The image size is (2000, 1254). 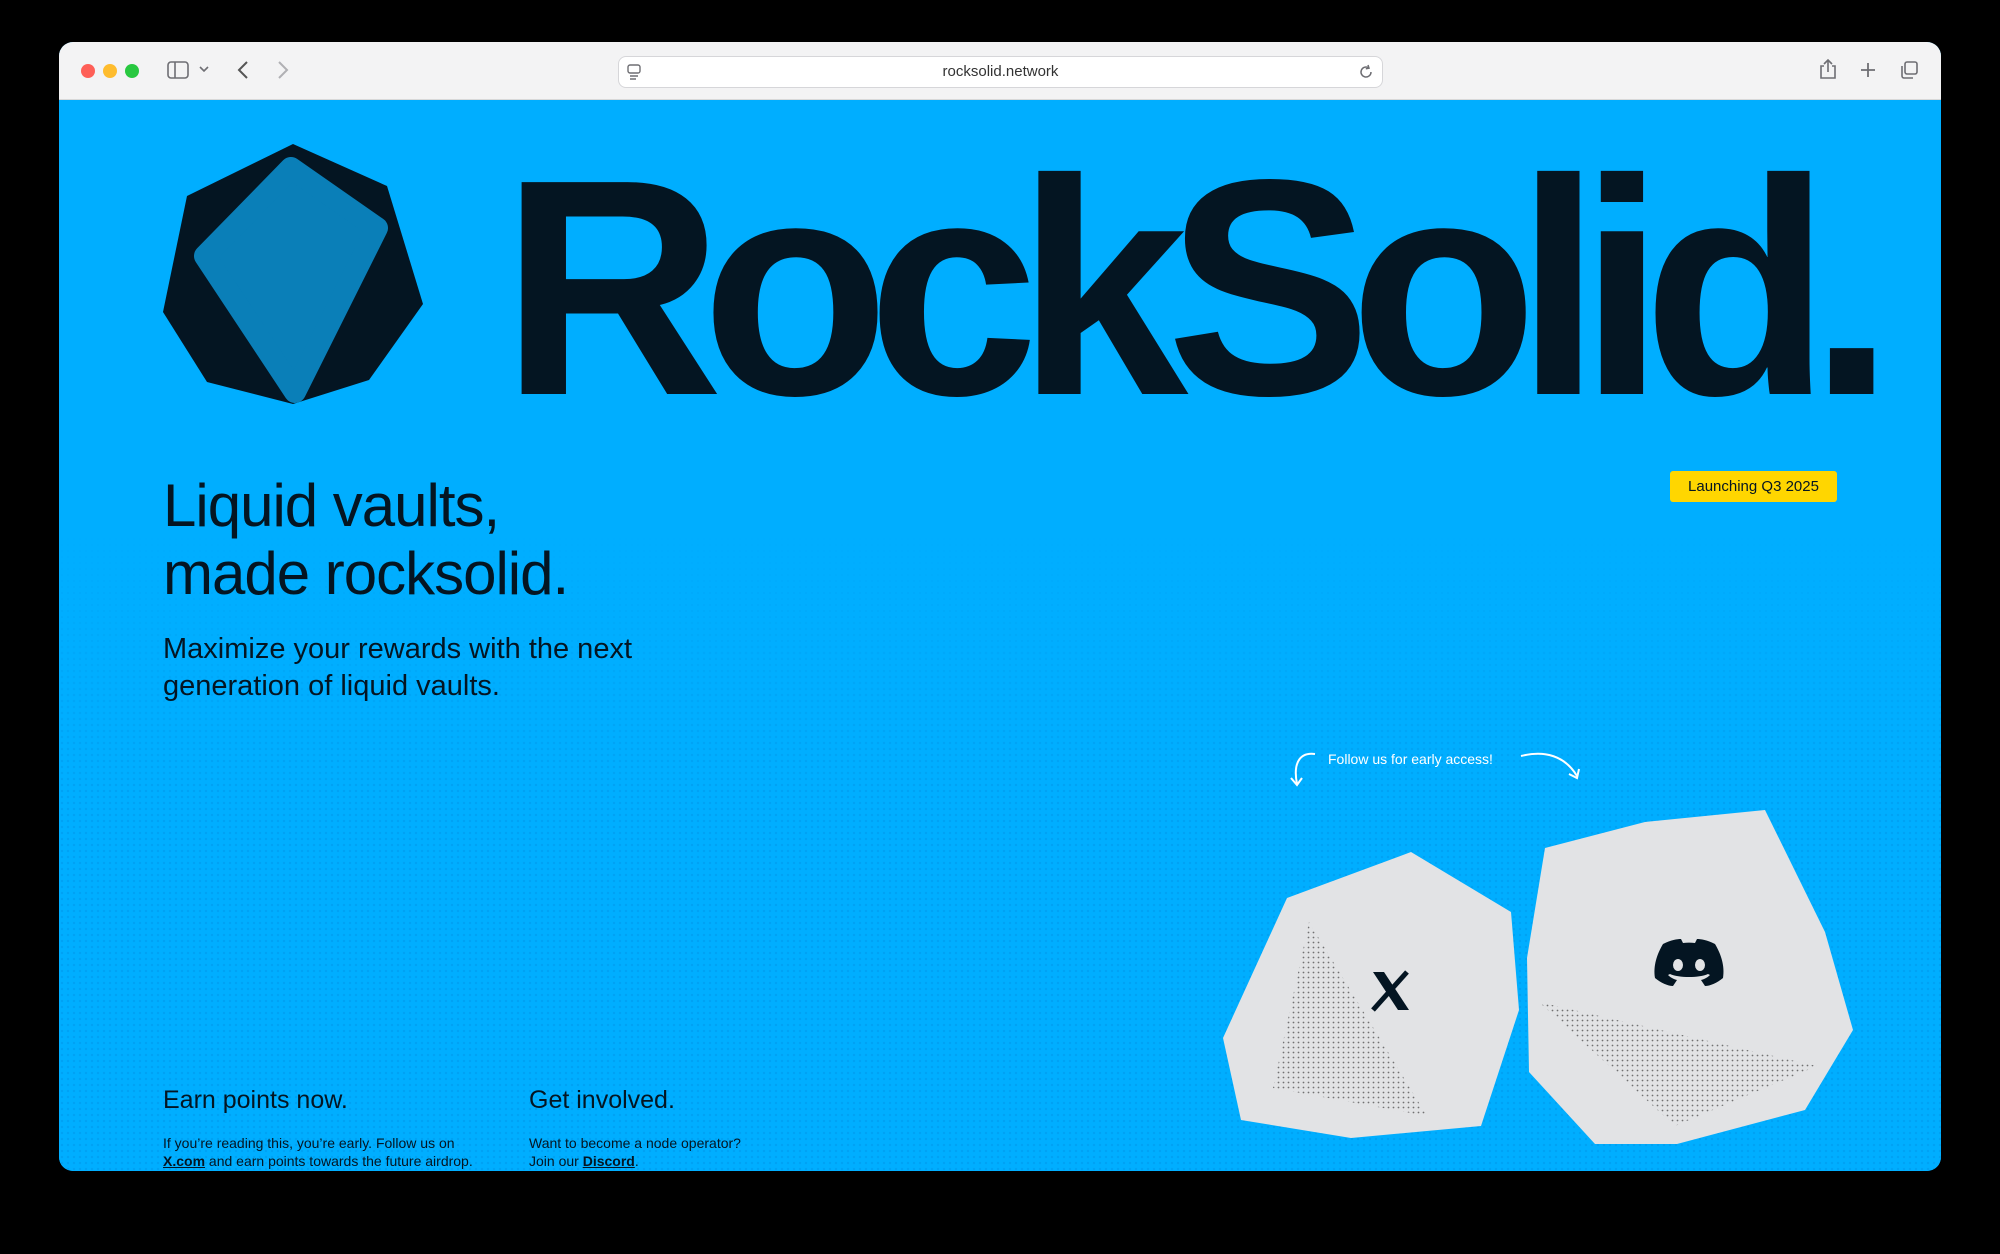 I want to click on new-tab-icon, so click(x=1868, y=70).